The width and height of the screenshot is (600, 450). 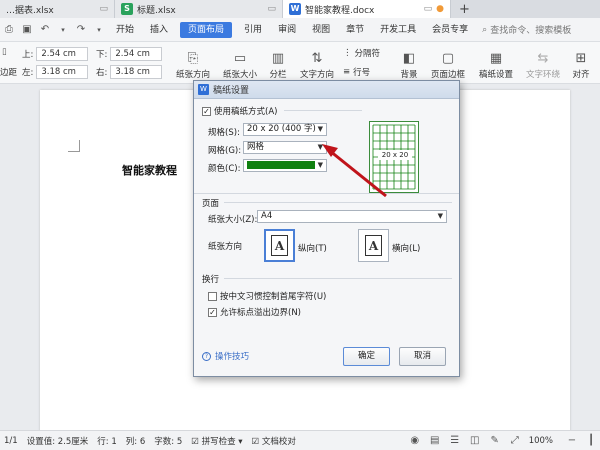 What do you see at coordinates (285, 147) in the screenshot?
I see `grid-select: 网格 ▼` at bounding box center [285, 147].